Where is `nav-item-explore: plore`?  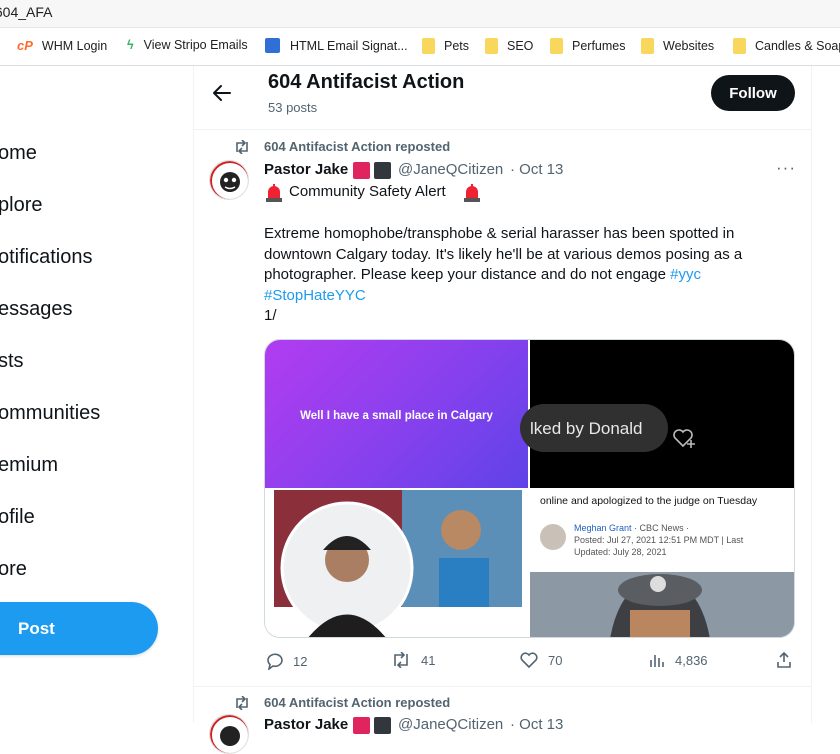 nav-item-explore: plore is located at coordinates (21, 205).